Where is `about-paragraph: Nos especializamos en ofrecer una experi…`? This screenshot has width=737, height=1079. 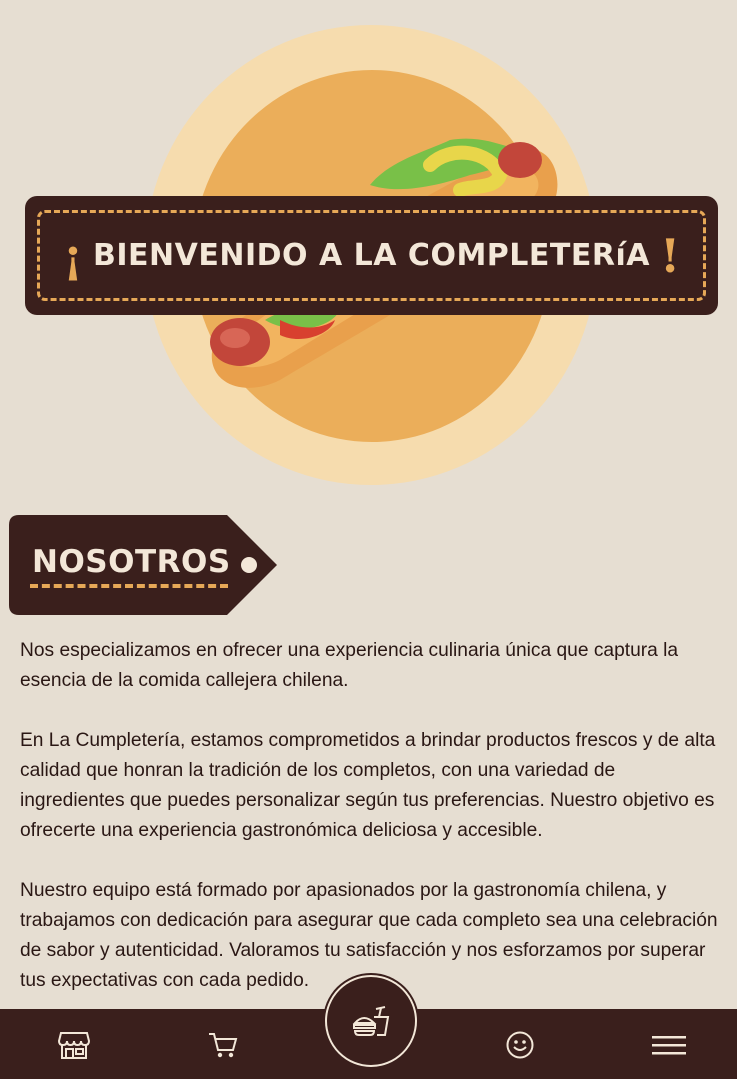
about-paragraph: Nos especializamos en ofrecer una experi… is located at coordinates (349, 665).